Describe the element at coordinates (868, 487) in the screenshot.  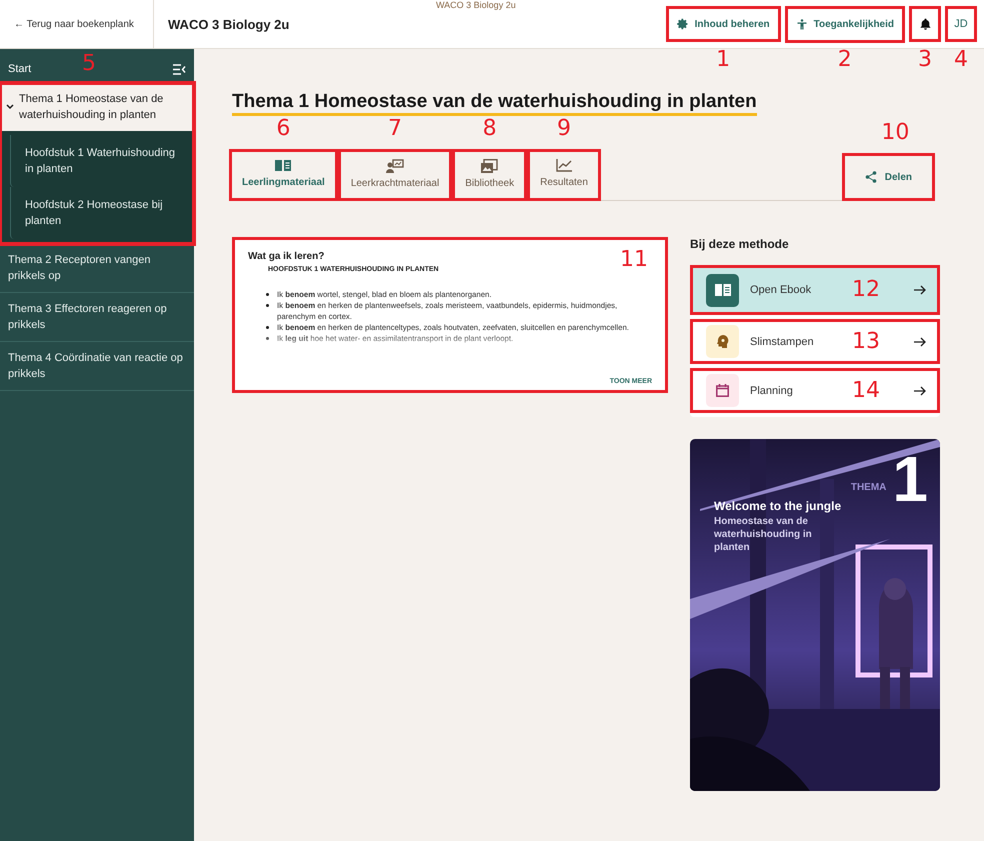
I see `cover-label: THEMA` at that location.